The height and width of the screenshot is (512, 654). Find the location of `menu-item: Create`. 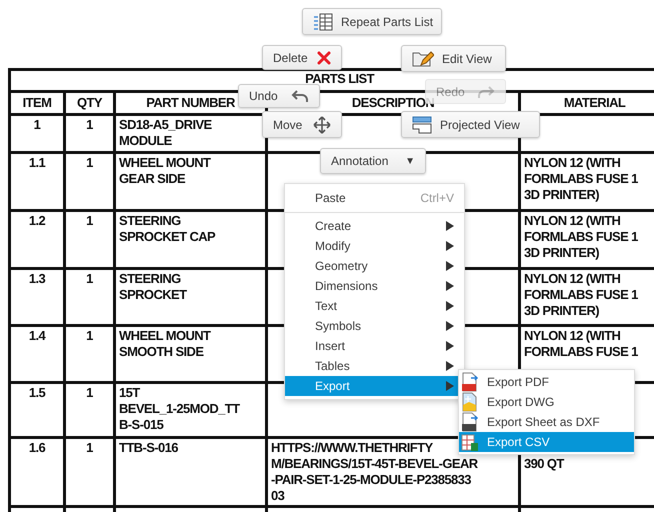

menu-item: Create is located at coordinates (374, 226).